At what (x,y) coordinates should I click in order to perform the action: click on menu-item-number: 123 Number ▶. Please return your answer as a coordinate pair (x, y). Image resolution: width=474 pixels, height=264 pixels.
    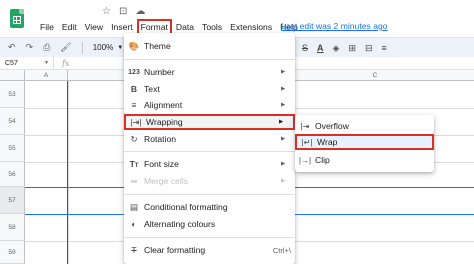
    Looking at the image, I should click on (209, 72).